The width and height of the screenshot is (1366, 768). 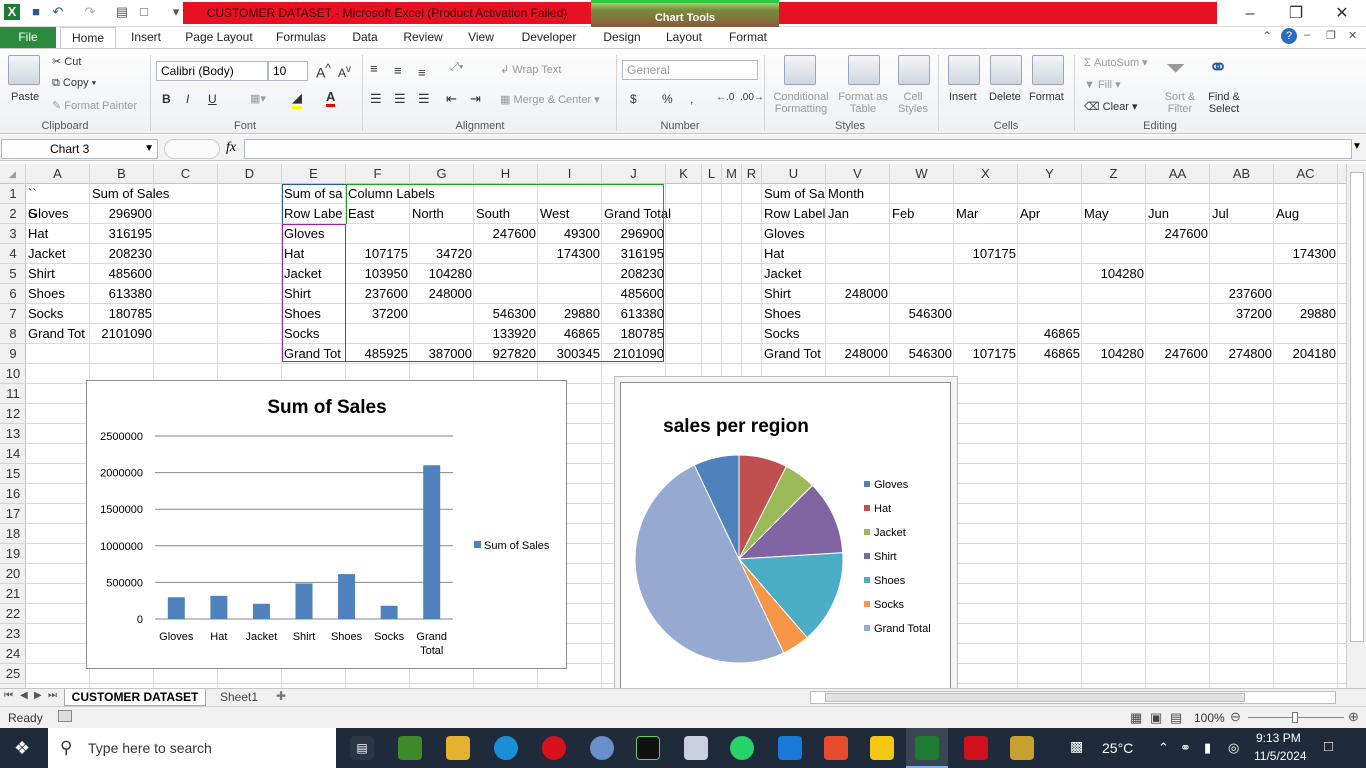 I want to click on normal-view-icon: ▦, so click(x=1136, y=718).